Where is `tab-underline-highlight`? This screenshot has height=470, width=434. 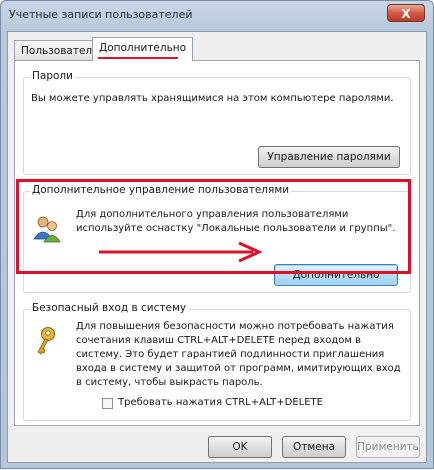 tab-underline-highlight is located at coordinates (138, 58).